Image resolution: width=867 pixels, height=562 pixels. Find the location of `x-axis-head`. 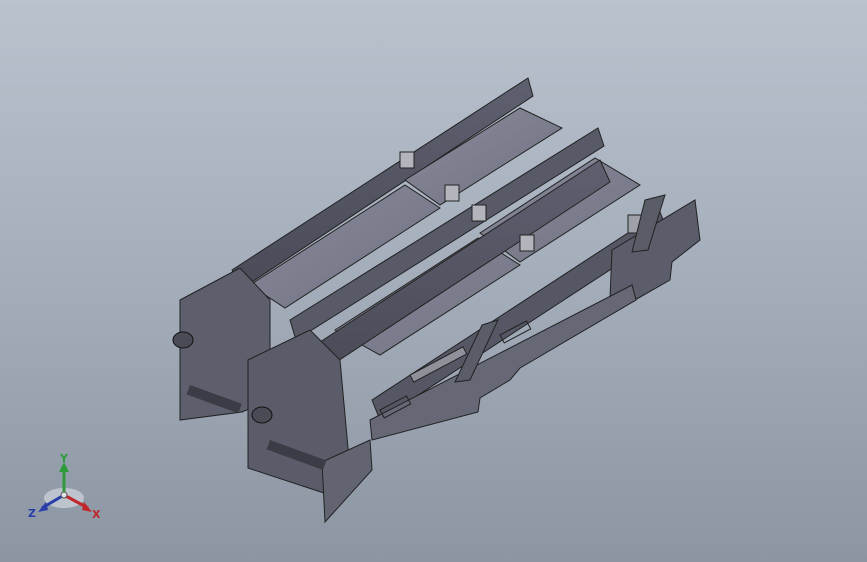

x-axis-head is located at coordinates (87, 507).